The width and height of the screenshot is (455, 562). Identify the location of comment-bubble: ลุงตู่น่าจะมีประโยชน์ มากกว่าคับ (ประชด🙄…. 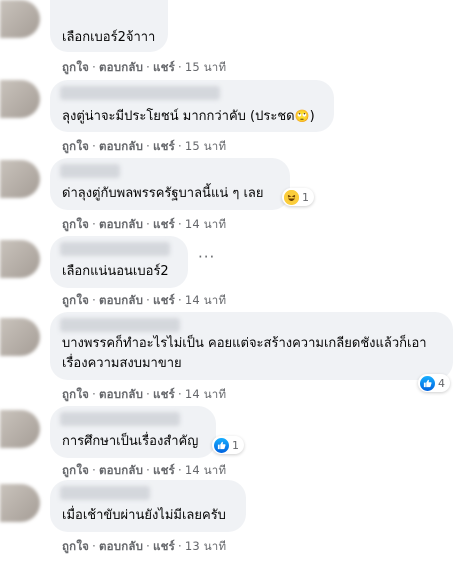
(192, 106).